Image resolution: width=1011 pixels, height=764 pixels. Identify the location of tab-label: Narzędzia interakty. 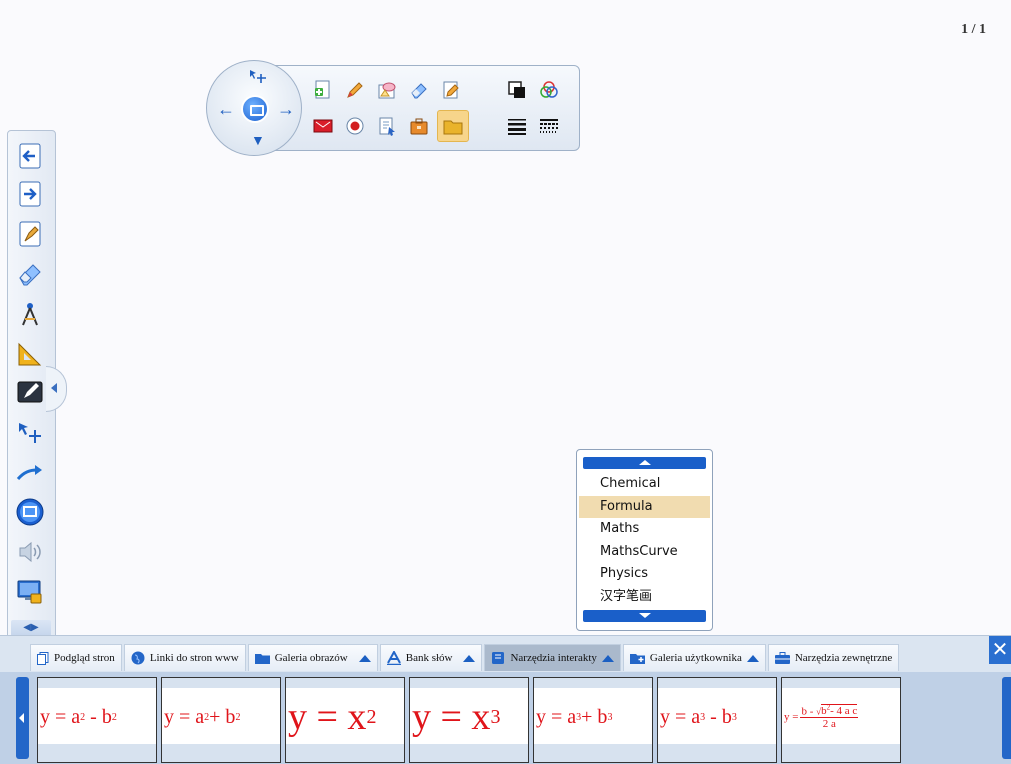
(553, 658).